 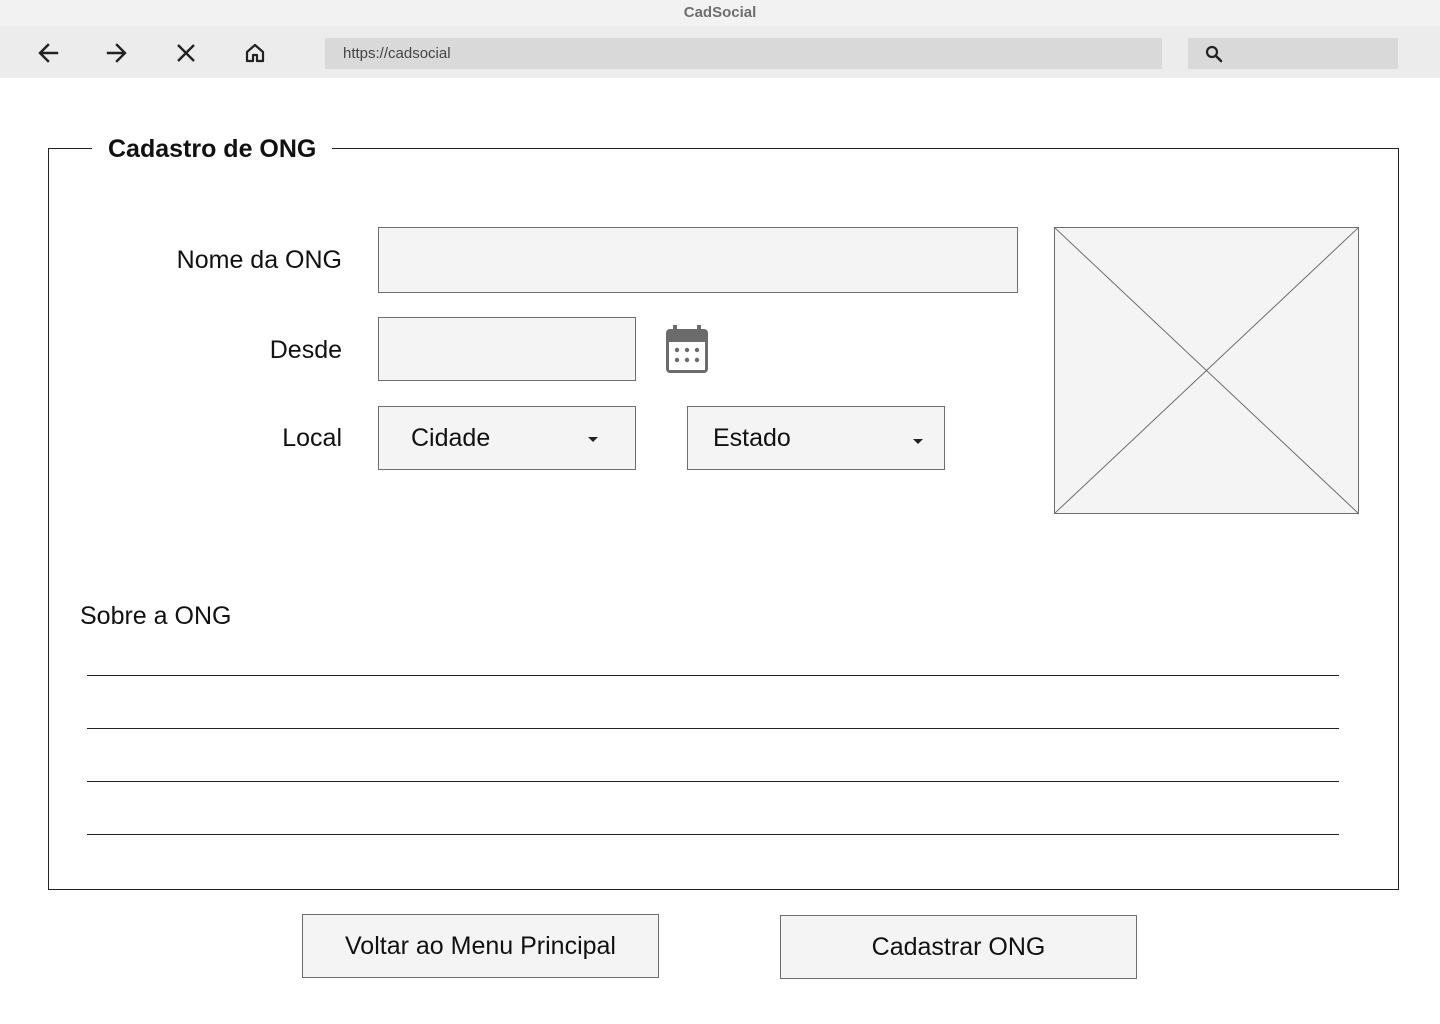 I want to click on since-date-input, so click(x=507, y=349).